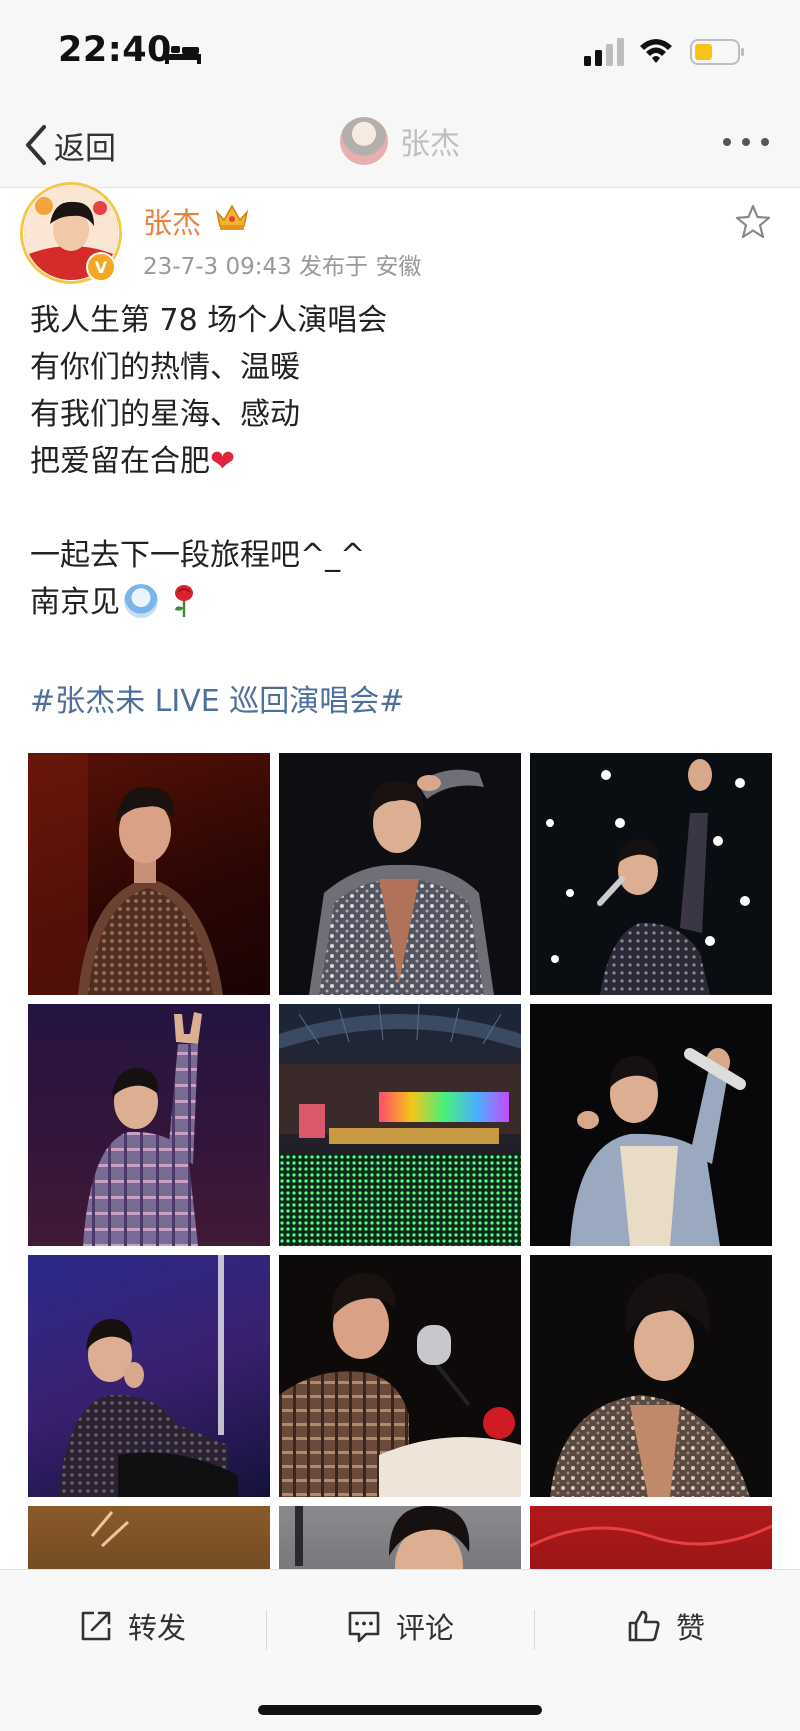 This screenshot has width=800, height=1731. What do you see at coordinates (644, 1626) in the screenshot?
I see `thumbs-up-icon` at bounding box center [644, 1626].